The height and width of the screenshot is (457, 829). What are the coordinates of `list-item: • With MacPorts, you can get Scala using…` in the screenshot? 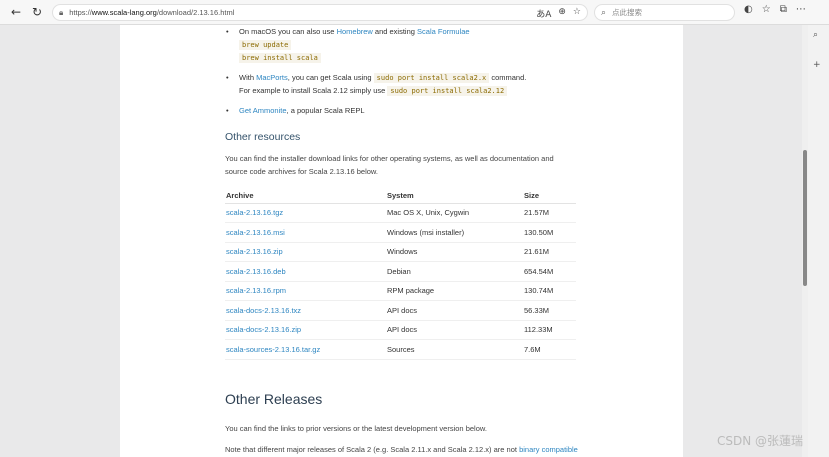 It's located at (376, 78).